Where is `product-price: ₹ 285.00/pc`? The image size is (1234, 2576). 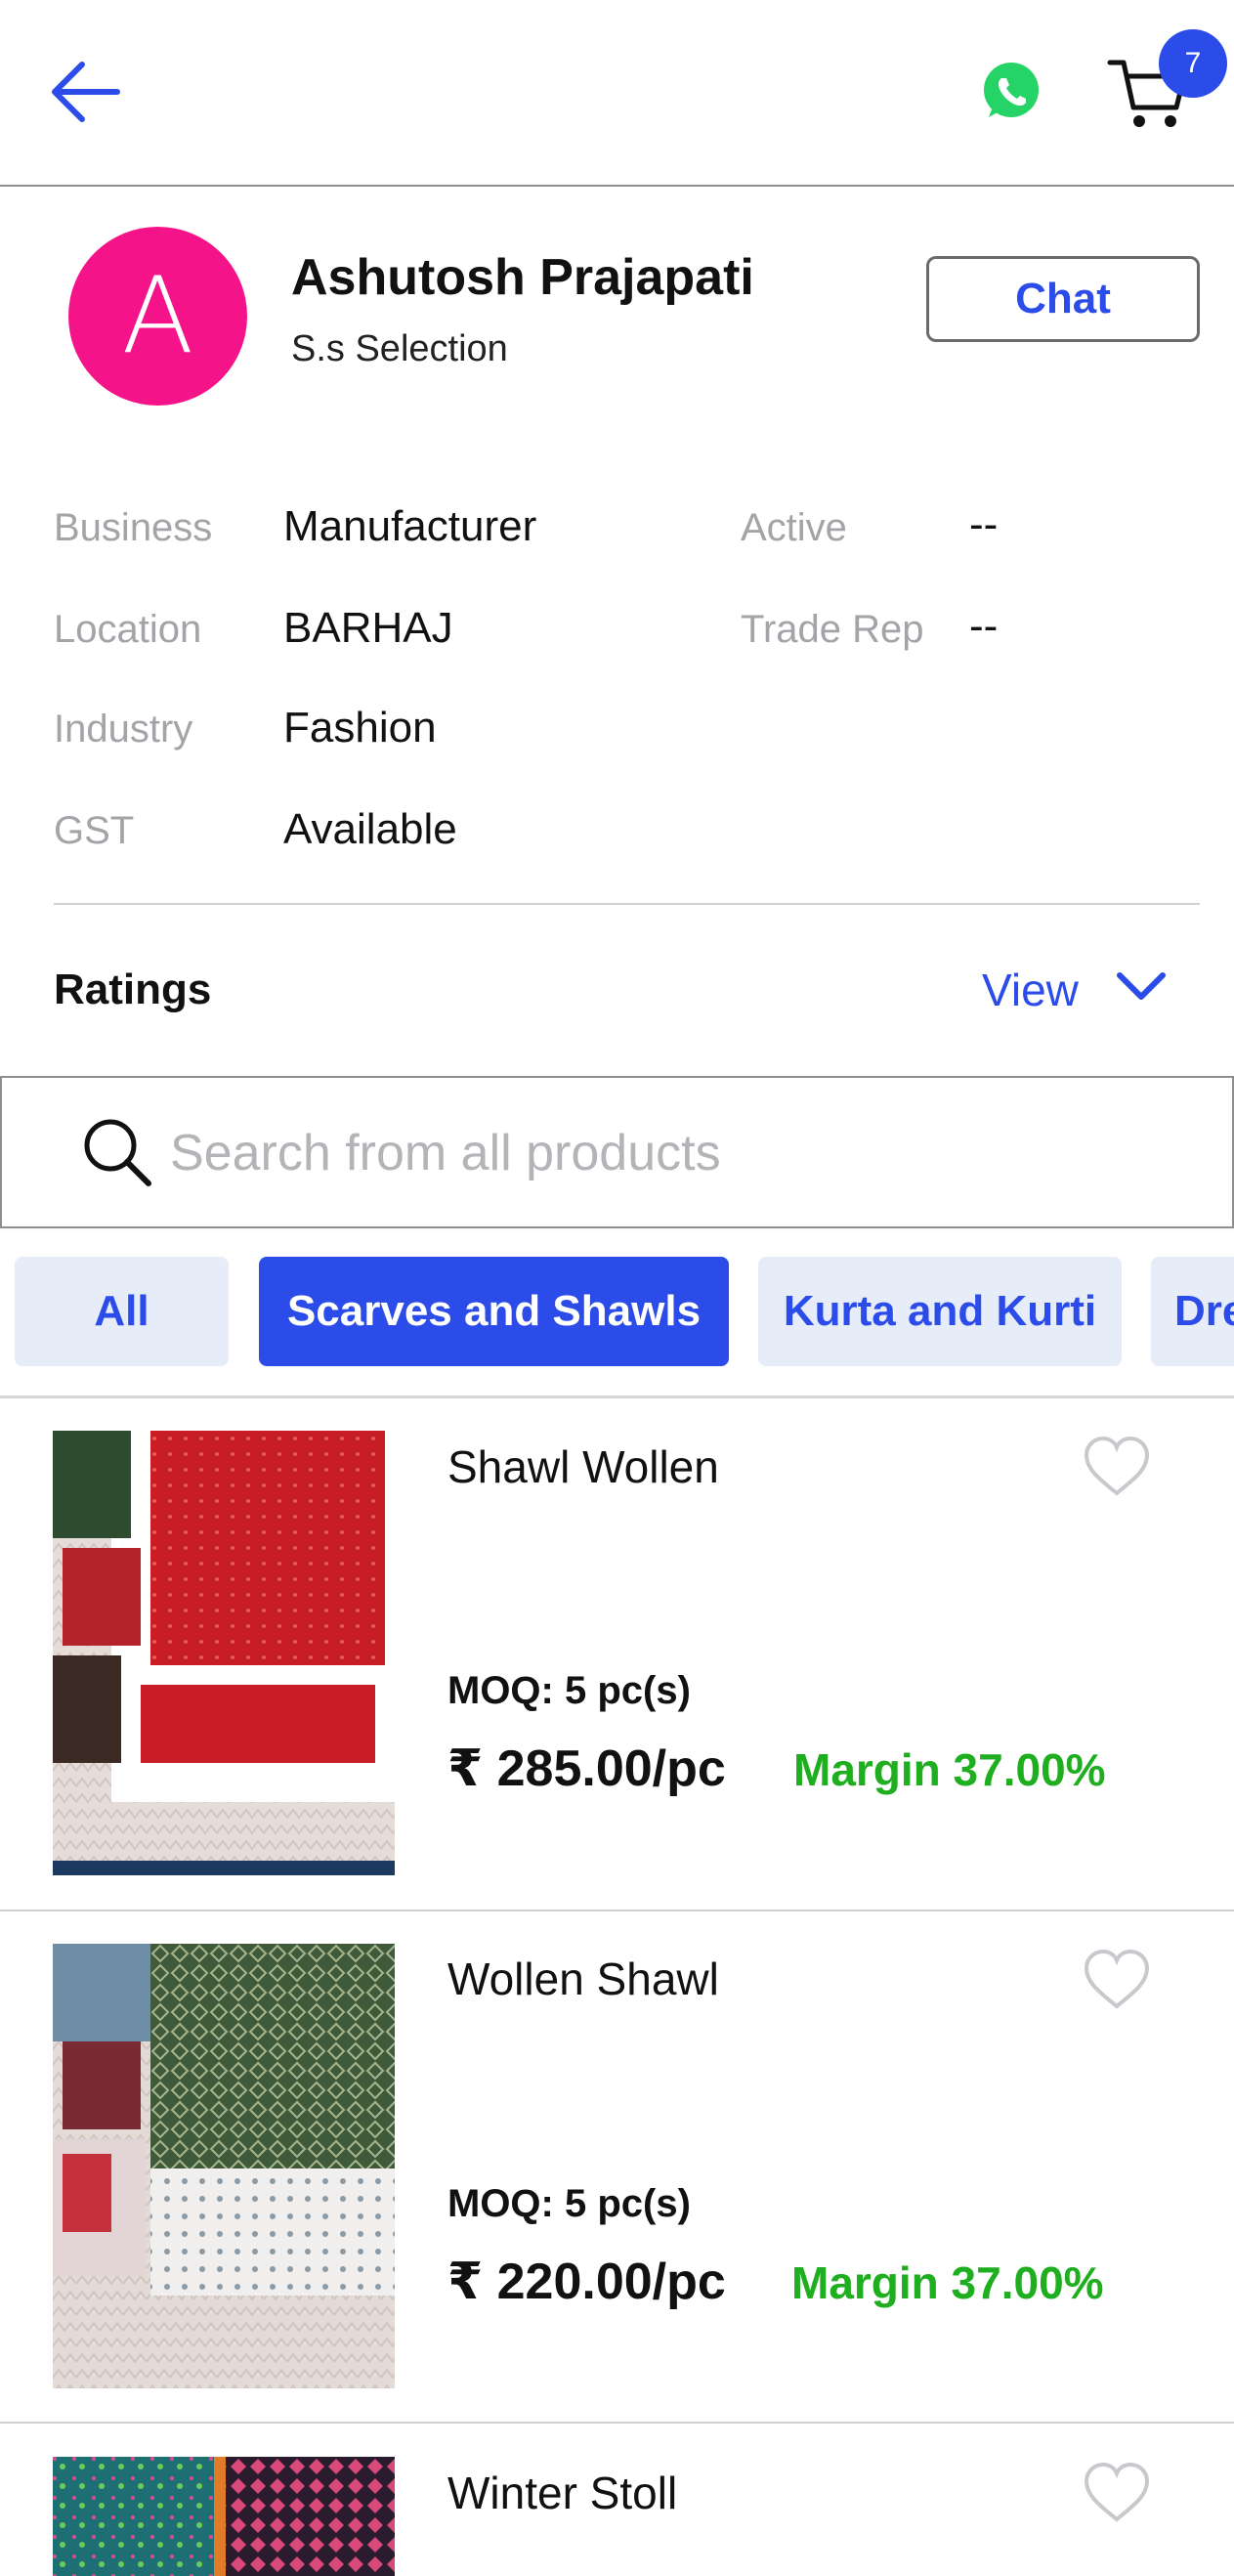
product-price: ₹ 285.00/pc is located at coordinates (586, 1769).